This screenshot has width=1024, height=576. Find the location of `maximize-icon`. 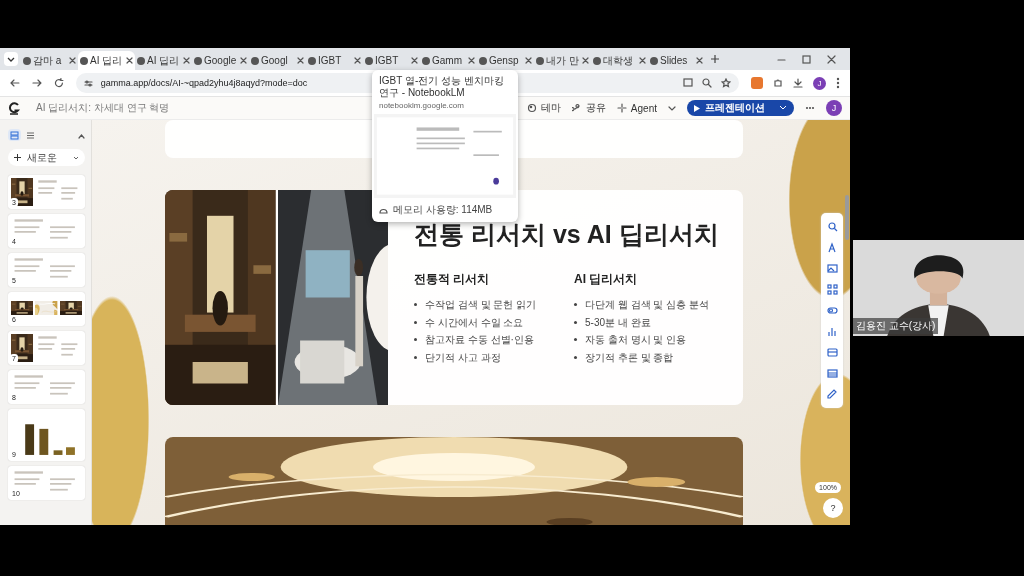

maximize-icon is located at coordinates (806, 59).